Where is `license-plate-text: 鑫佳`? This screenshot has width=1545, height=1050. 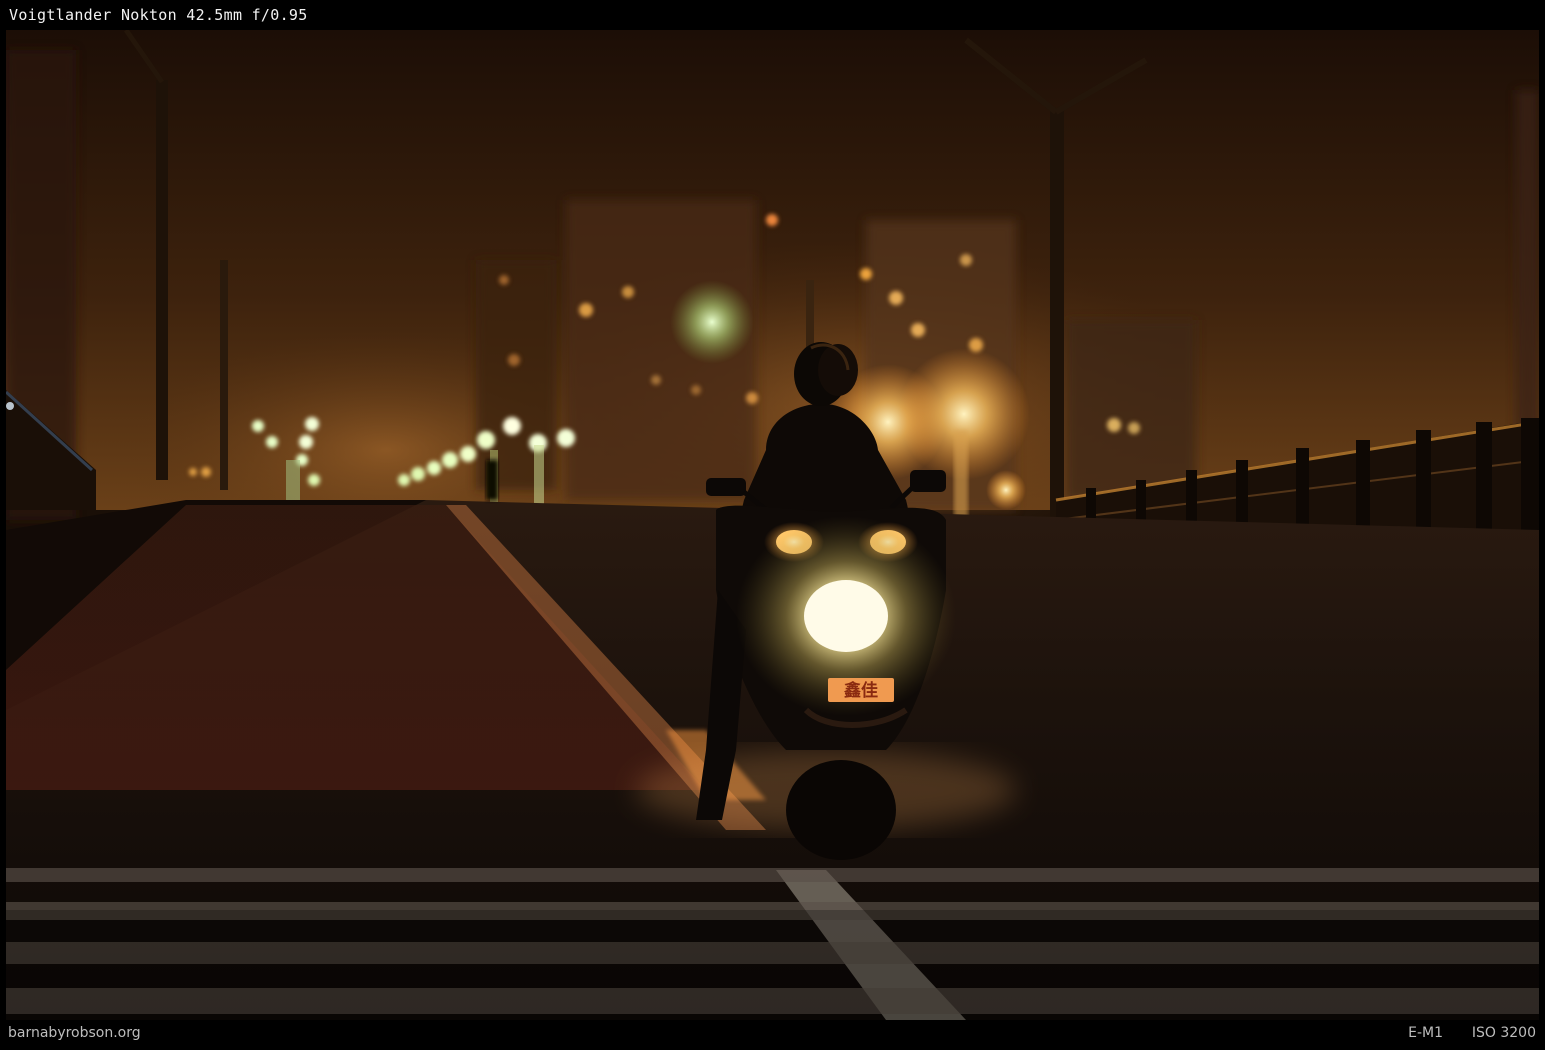
license-plate-text: 鑫佳 is located at coordinates (860, 690).